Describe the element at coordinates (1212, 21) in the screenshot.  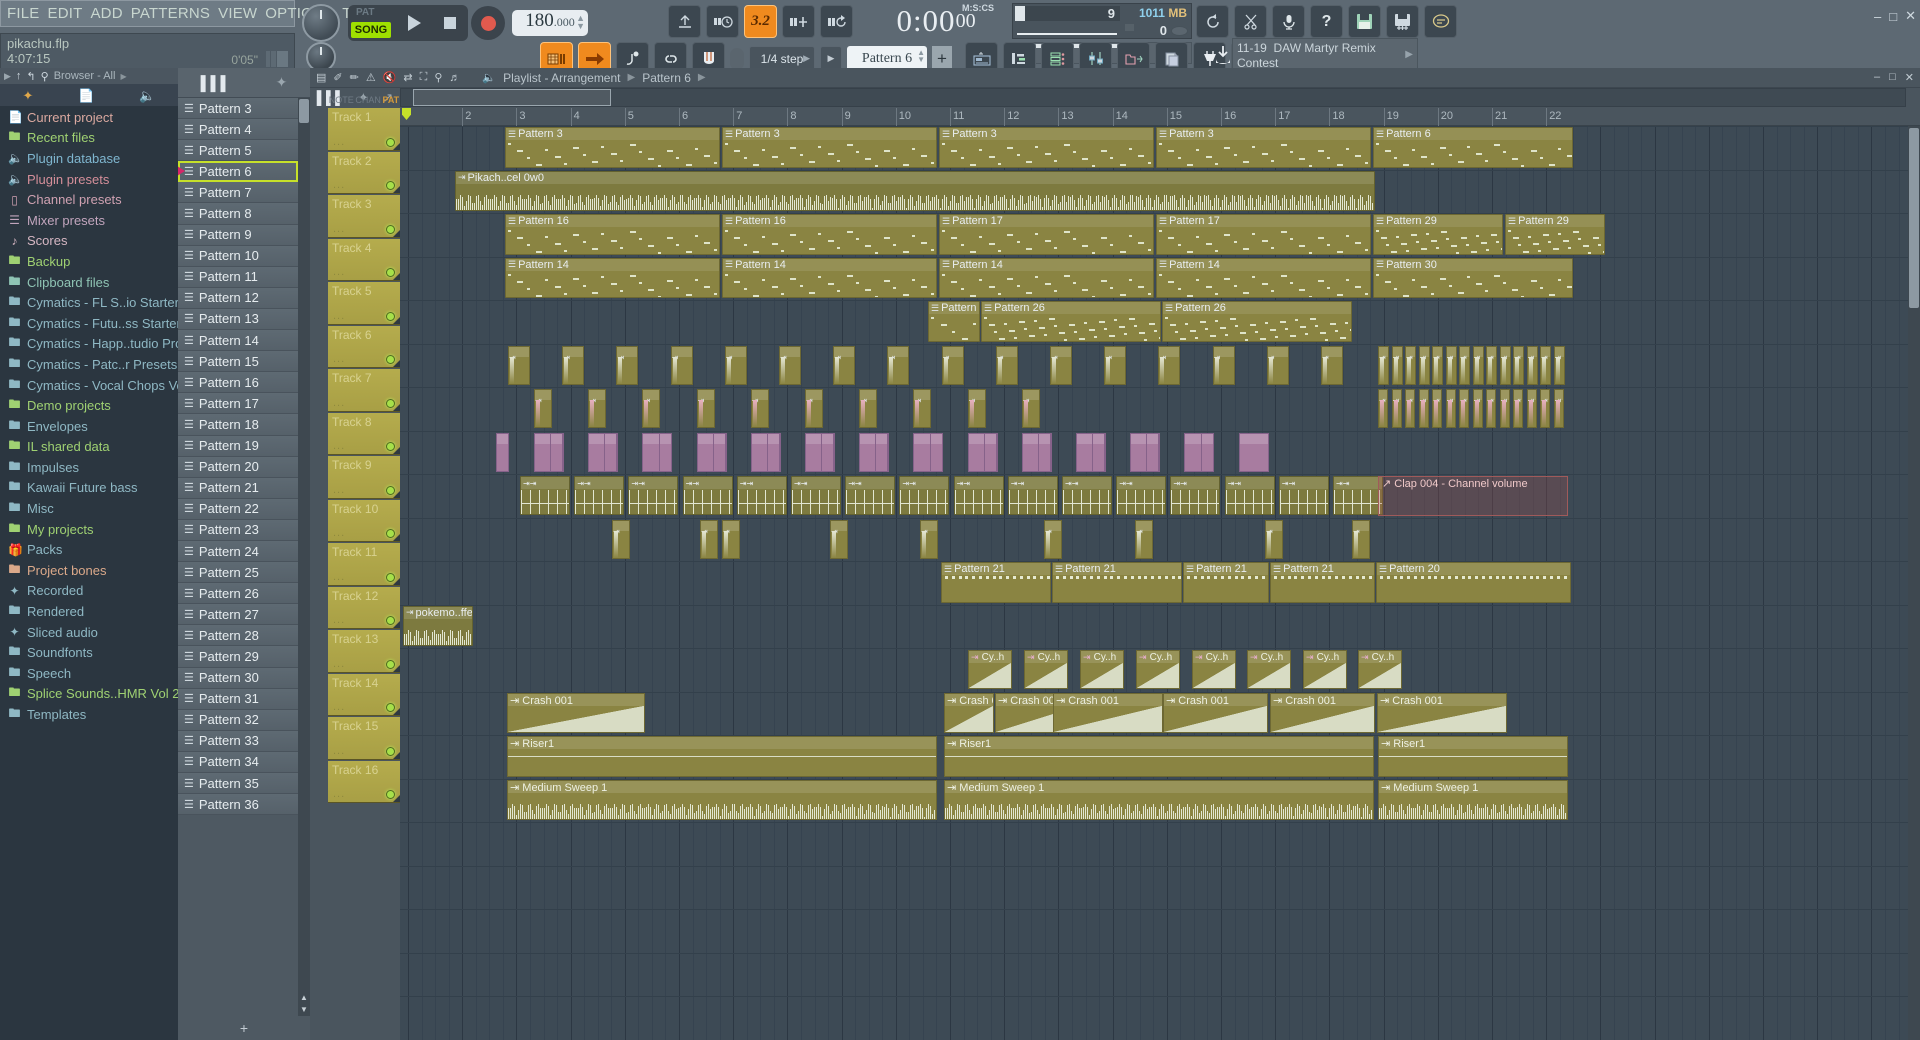
I see `undo-icon` at that location.